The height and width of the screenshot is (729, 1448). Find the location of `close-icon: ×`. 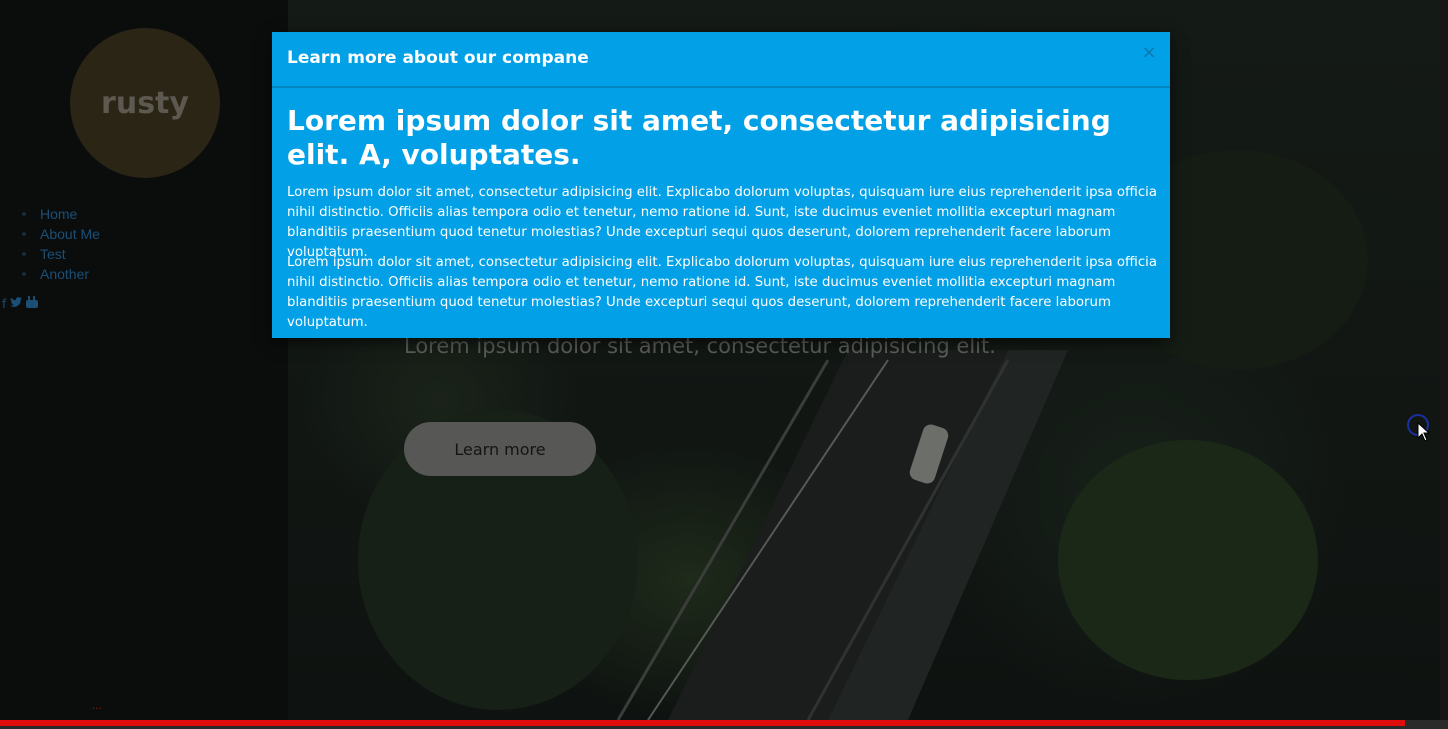

close-icon: × is located at coordinates (1149, 53).